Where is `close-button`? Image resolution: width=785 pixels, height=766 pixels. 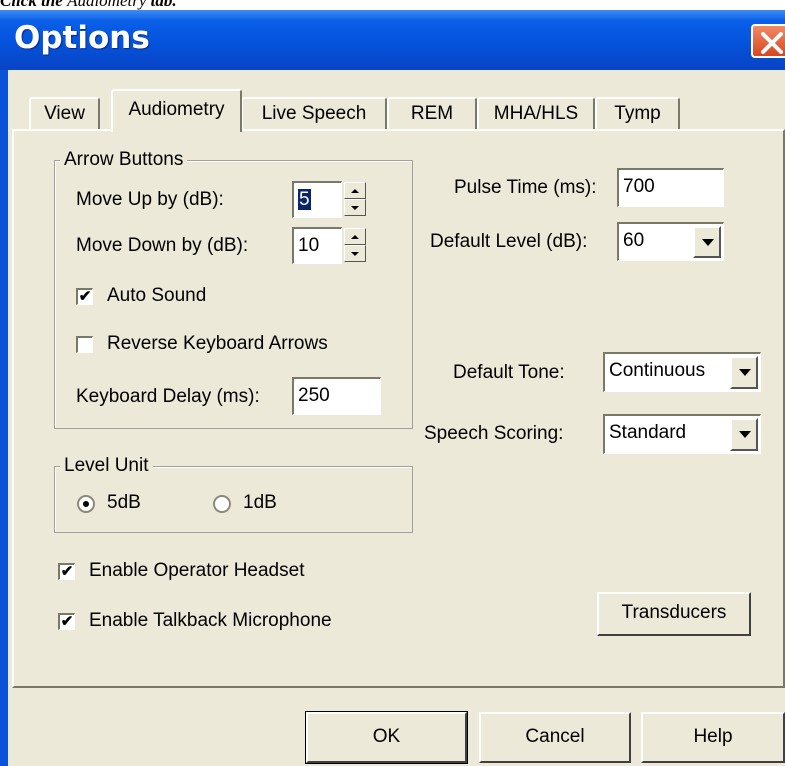
close-button is located at coordinates (768, 41).